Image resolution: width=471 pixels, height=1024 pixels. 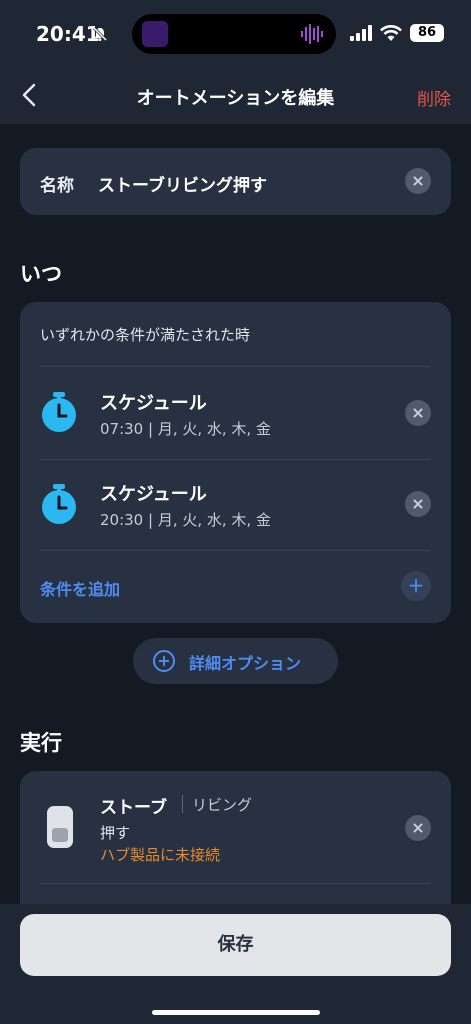 I want to click on advanced-options-label: 詳細オプション, so click(x=245, y=663).